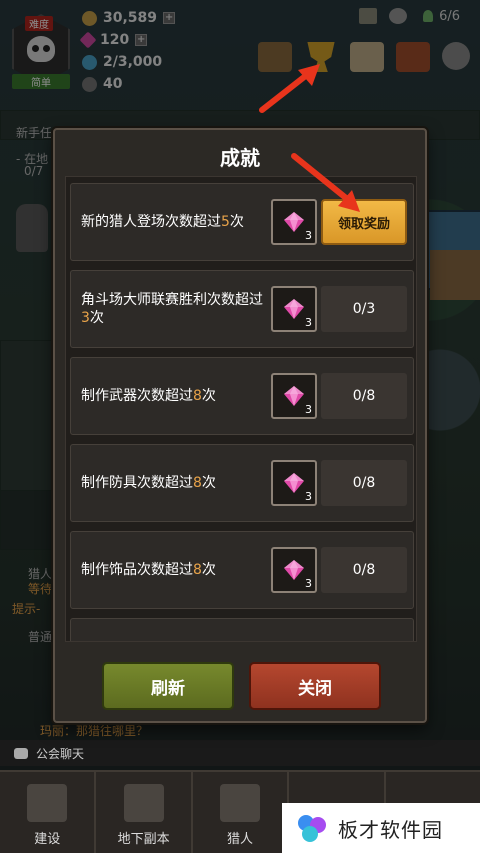  I want to click on arrow-to-claim-icon, so click(325, 182).